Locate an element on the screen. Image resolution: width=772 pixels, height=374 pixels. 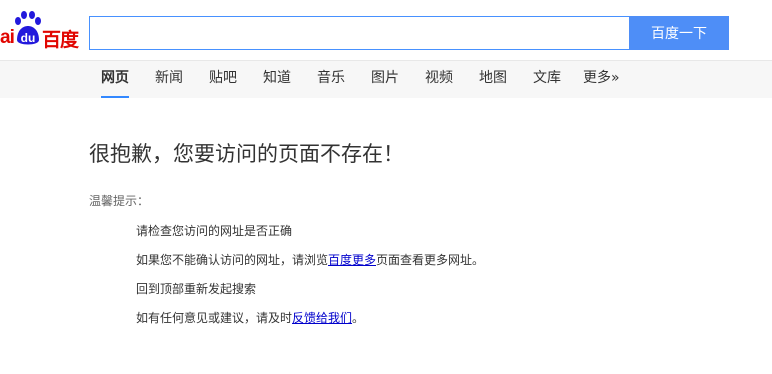
tip-feedback: 如有任何意见或建议，请及时反馈给我们。 is located at coordinates (250, 317).